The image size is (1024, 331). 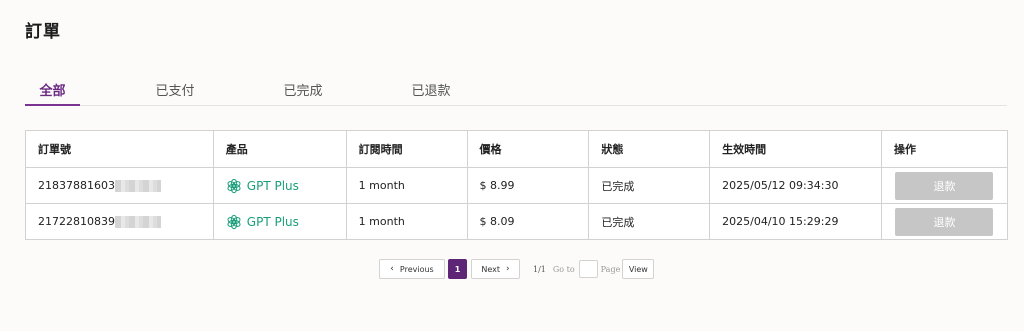 I want to click on chevron-left-icon: ‹, so click(x=392, y=269).